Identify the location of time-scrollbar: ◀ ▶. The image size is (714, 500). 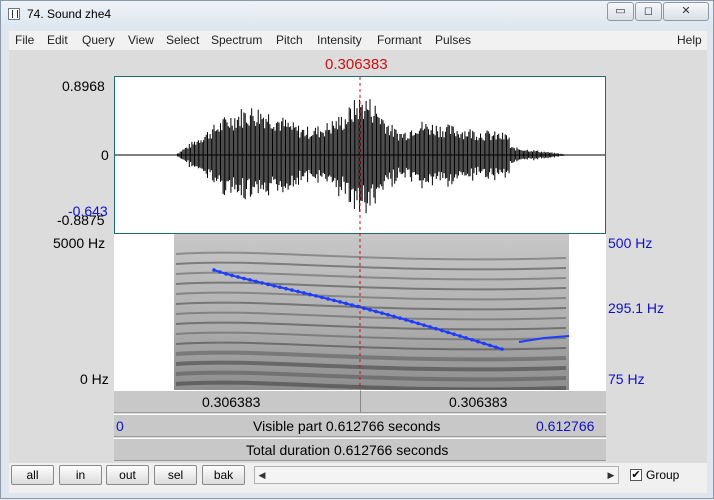
(436, 475).